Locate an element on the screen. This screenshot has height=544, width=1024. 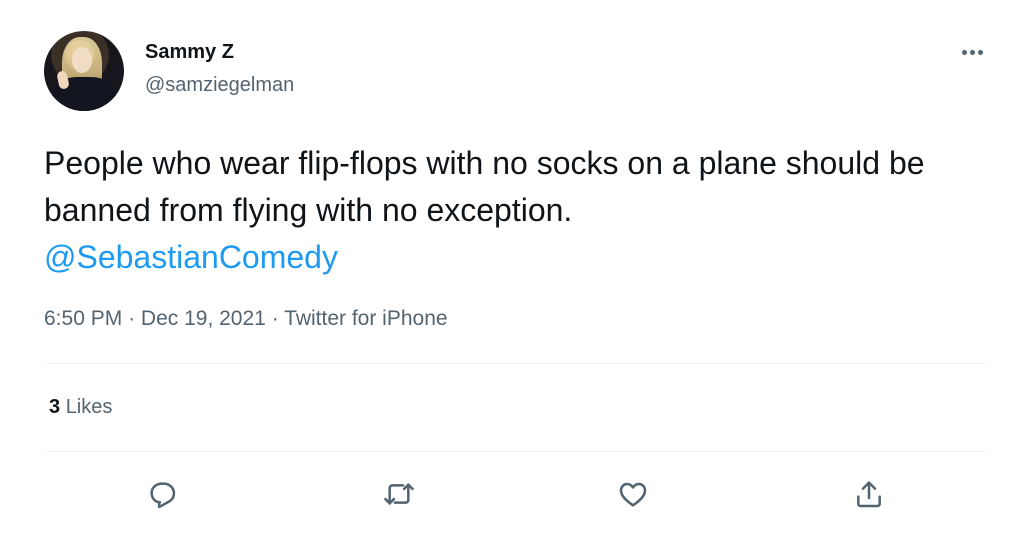
likes-count: 3 Likes is located at coordinates (80, 407).